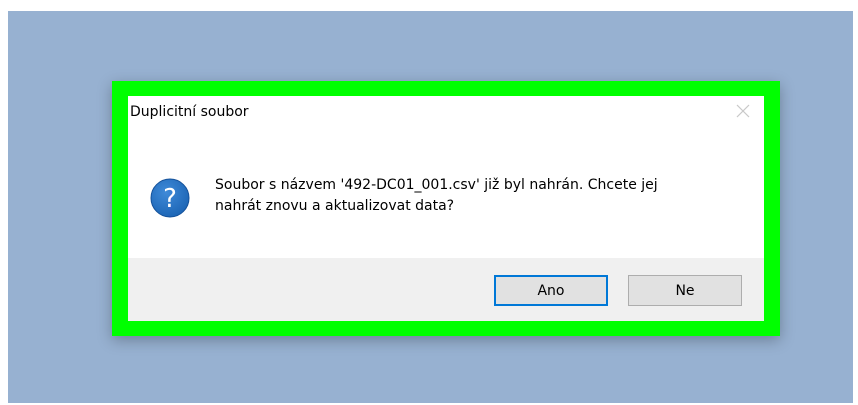 This screenshot has width=858, height=405. I want to click on question-icon: ?, so click(170, 198).